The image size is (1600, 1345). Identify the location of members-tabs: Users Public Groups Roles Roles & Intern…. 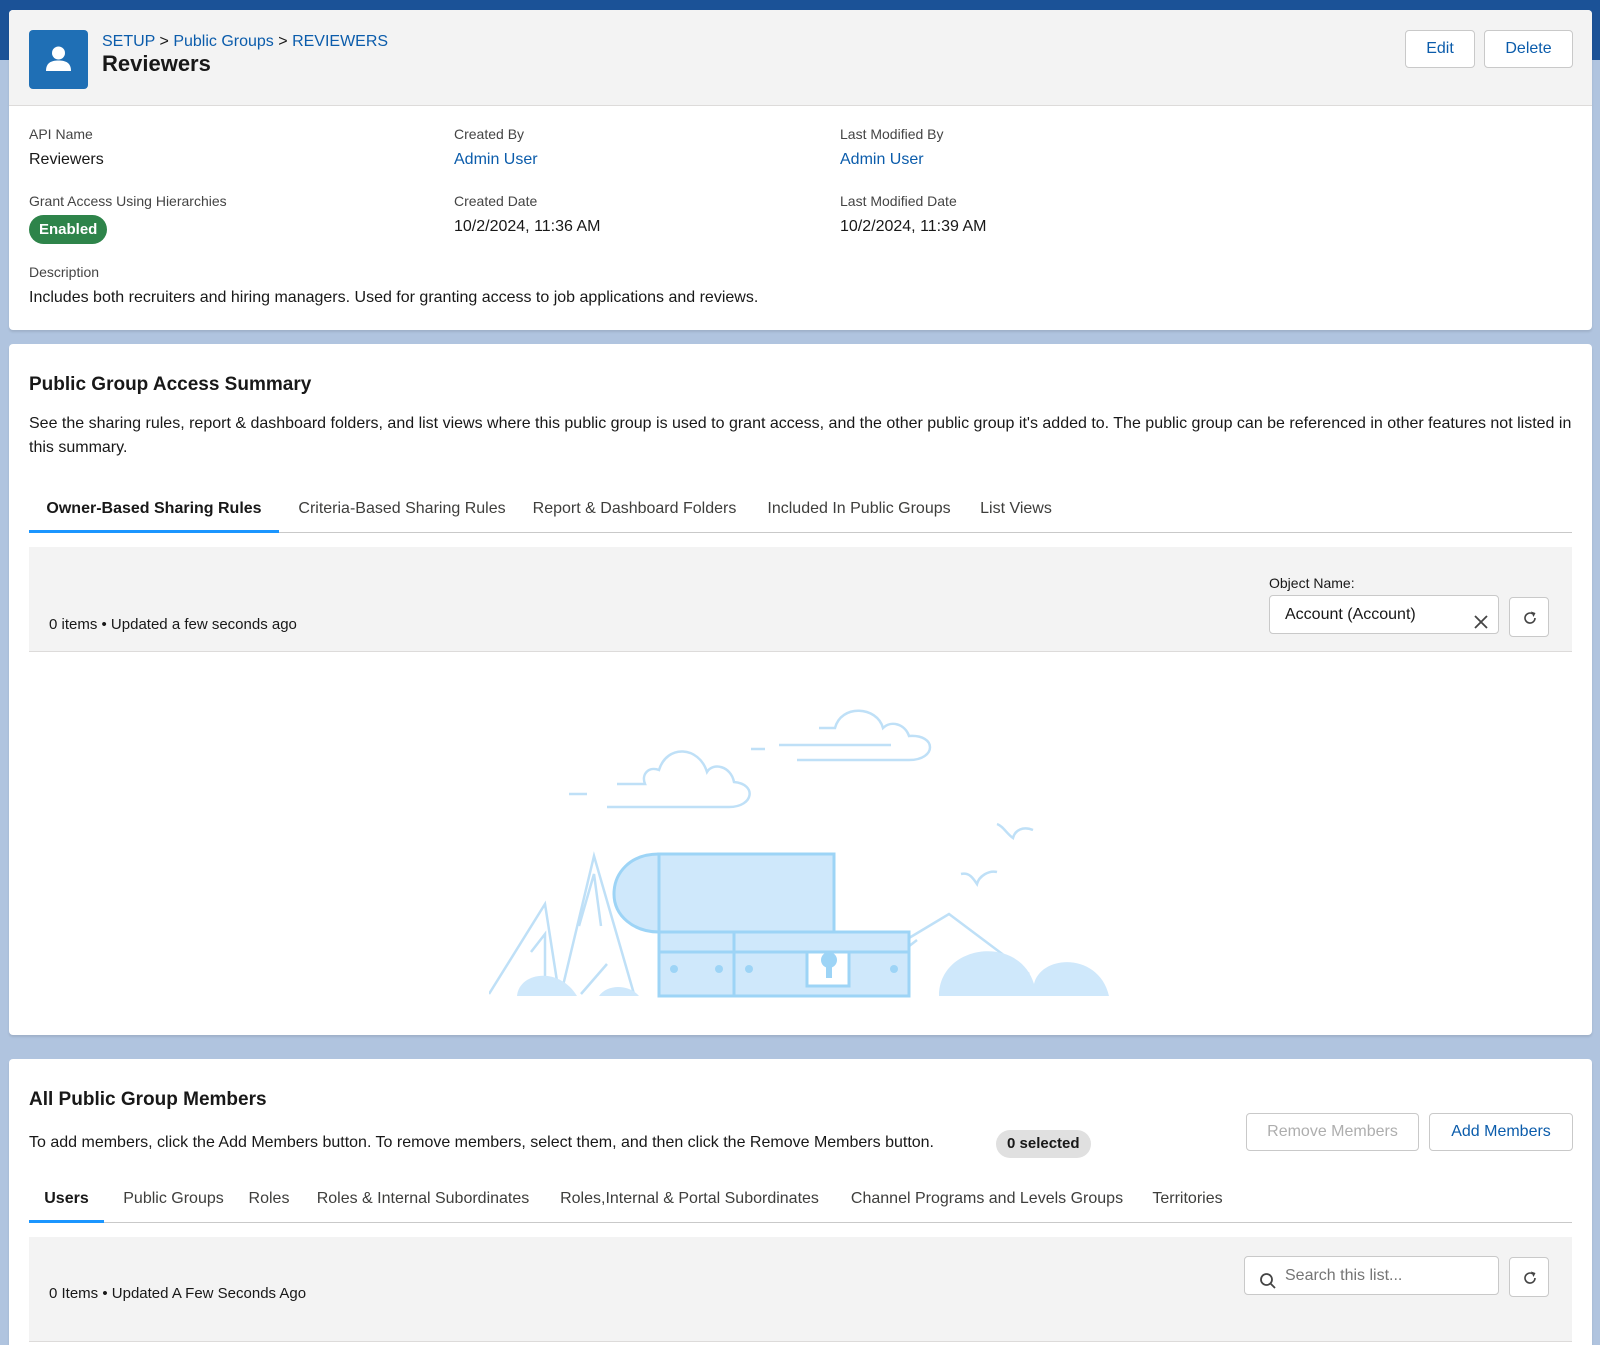
(800, 1202).